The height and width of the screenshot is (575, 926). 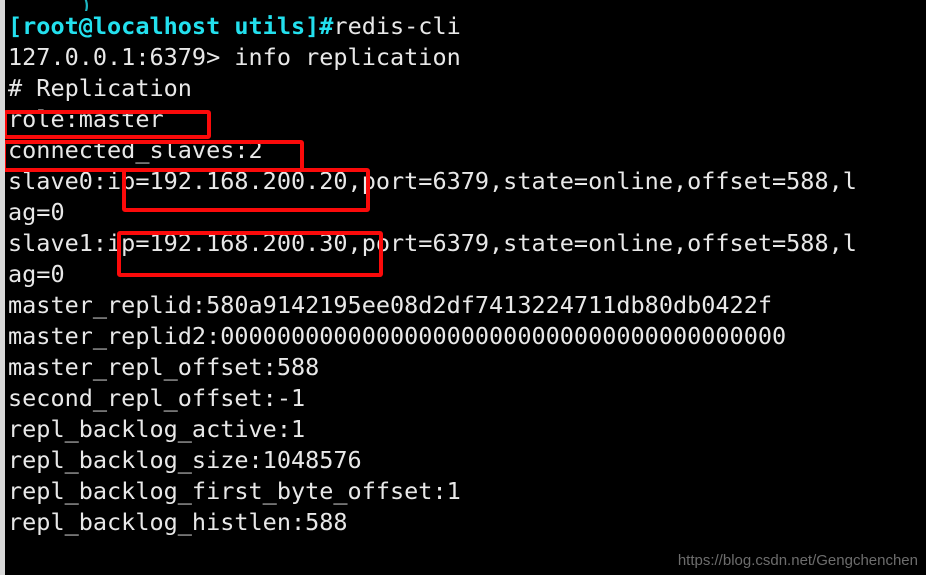 What do you see at coordinates (246, 190) in the screenshot?
I see `highlight-slave0-ip` at bounding box center [246, 190].